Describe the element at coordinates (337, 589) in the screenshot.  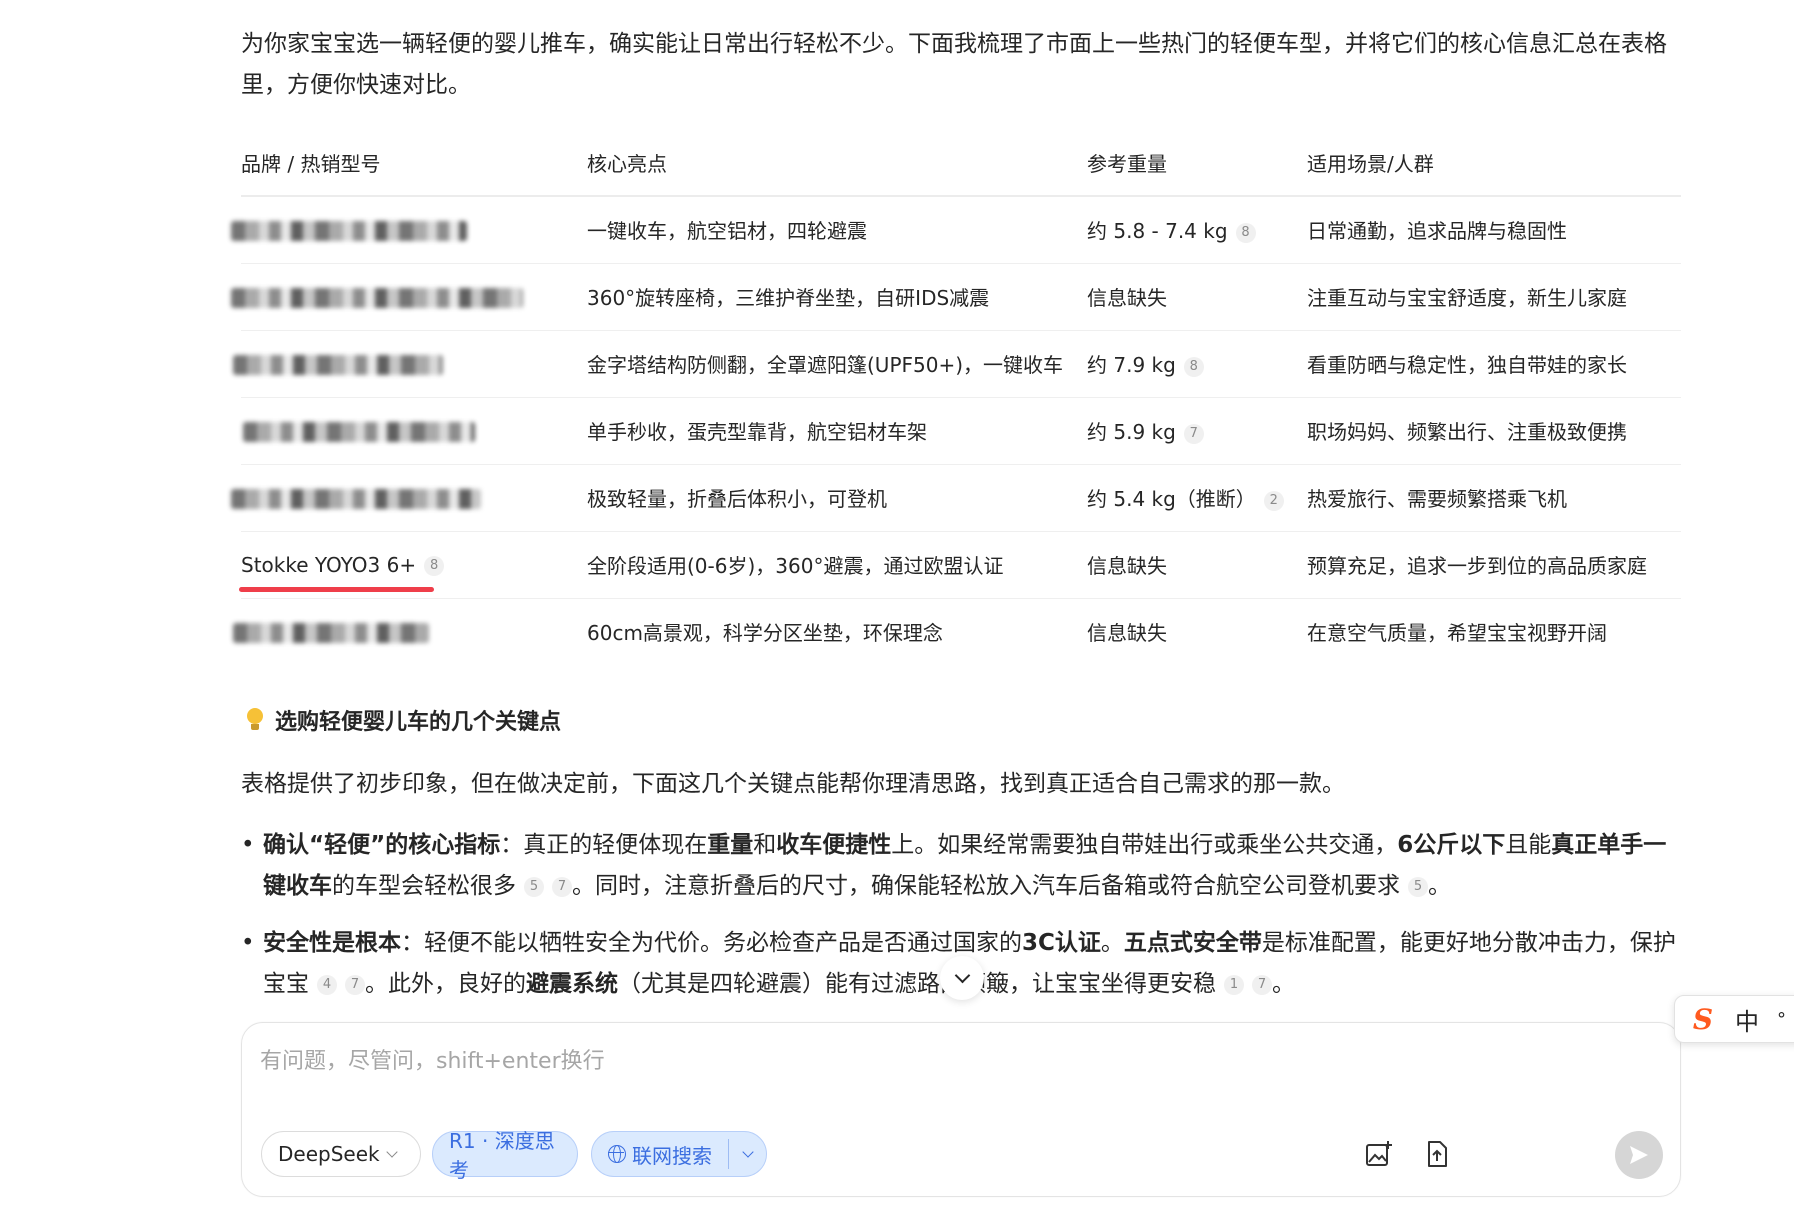
I see `highlight-underline` at that location.